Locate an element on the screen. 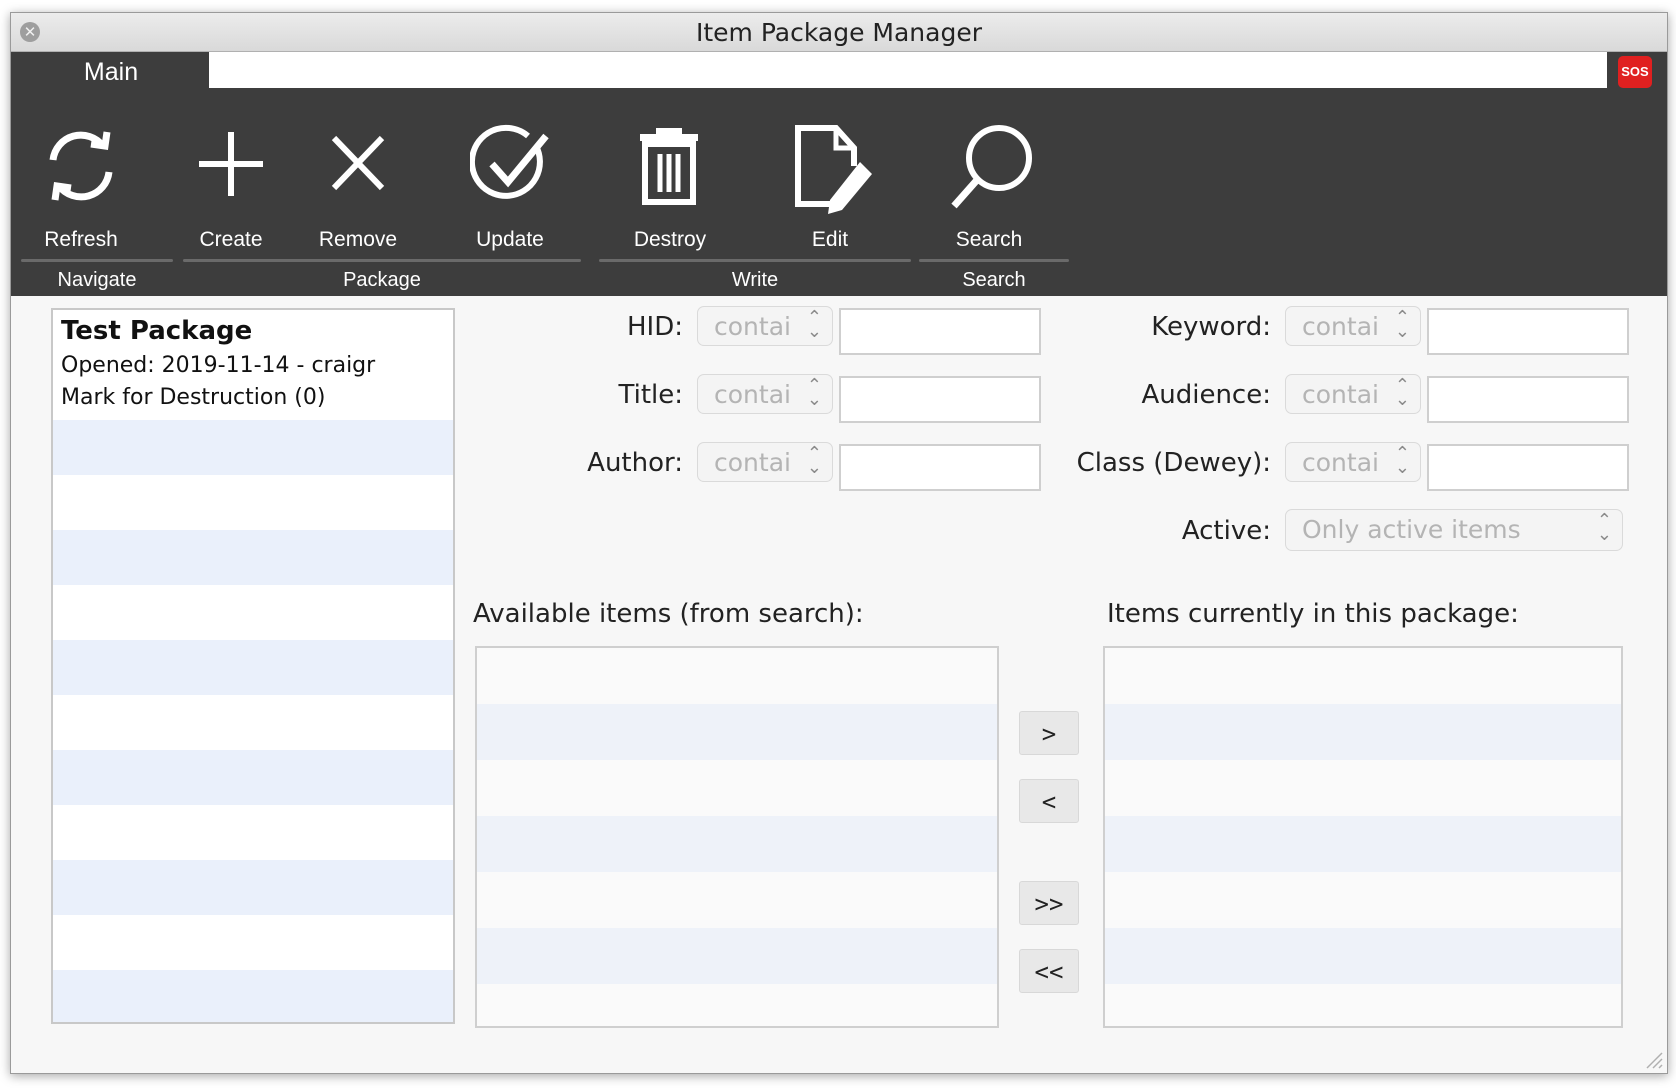 The image size is (1676, 1090). active-select-value: Only active items is located at coordinates (1411, 529).